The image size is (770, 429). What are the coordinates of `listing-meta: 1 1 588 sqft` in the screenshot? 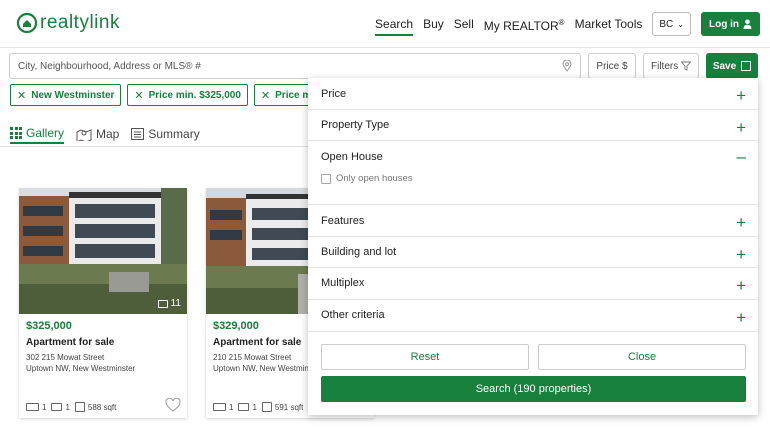 It's located at (71, 407).